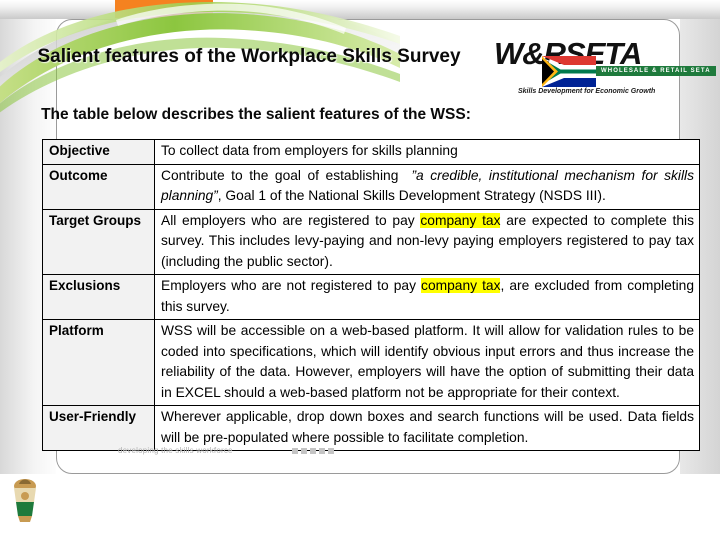  I want to click on row-label-objective: Objective, so click(98, 152).